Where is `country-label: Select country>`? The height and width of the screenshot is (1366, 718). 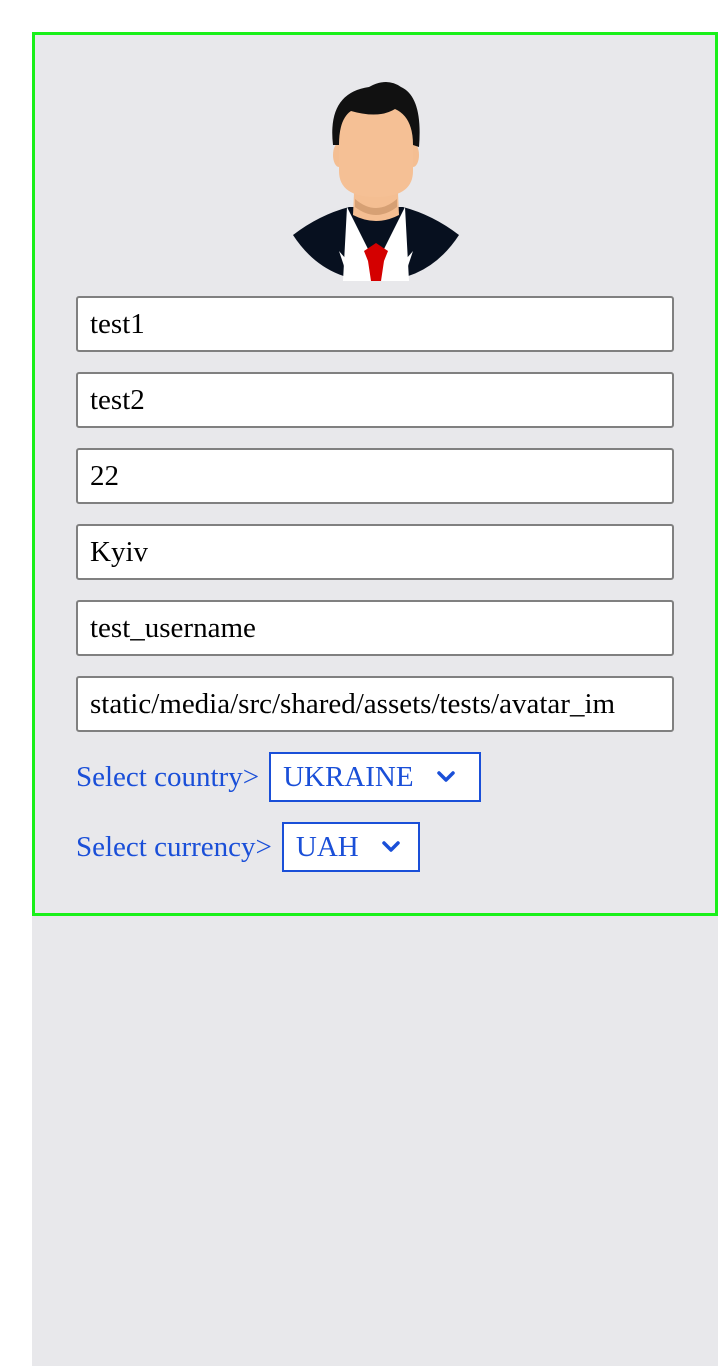 country-label: Select country> is located at coordinates (168, 776).